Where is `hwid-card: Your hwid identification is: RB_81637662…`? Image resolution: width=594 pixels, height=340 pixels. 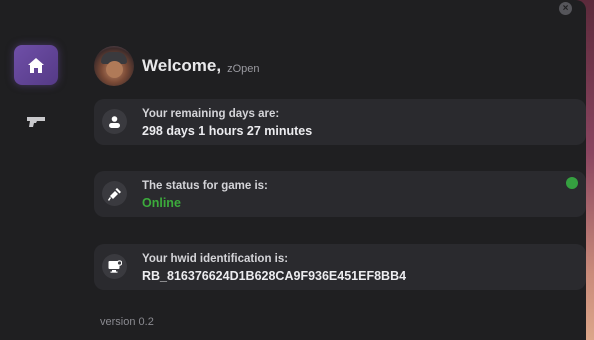 hwid-card: Your hwid identification is: RB_81637662… is located at coordinates (340, 267).